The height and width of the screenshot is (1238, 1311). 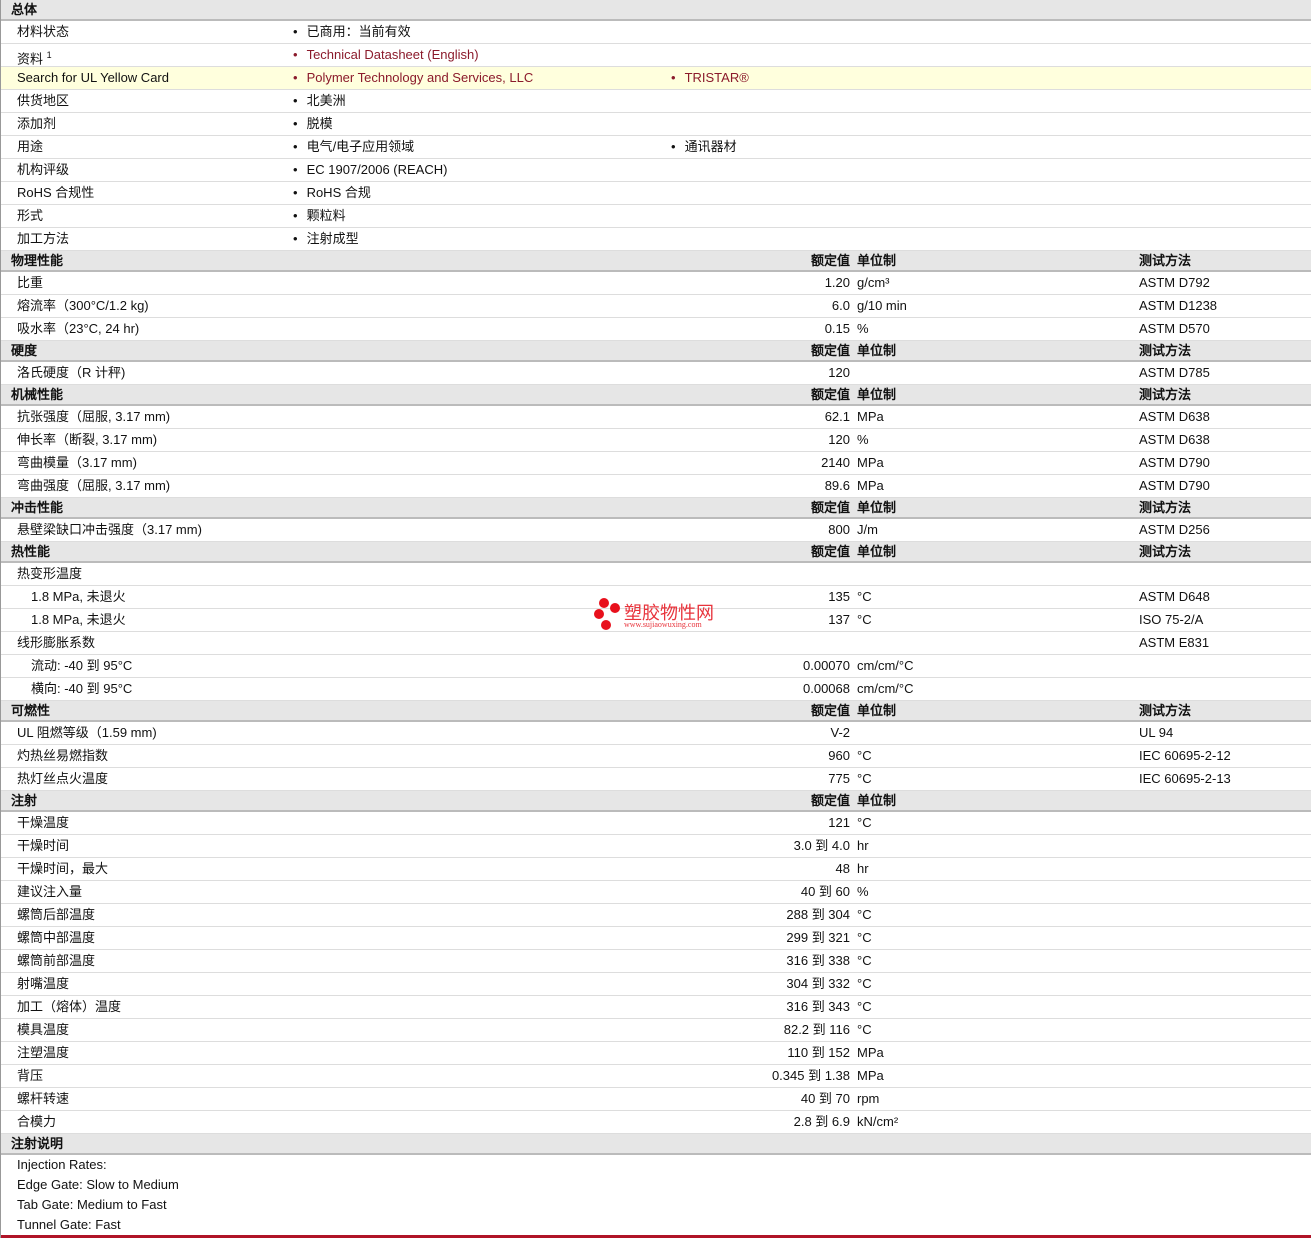 What do you see at coordinates (873, 282) in the screenshot?
I see `property-unit: g/cm³` at bounding box center [873, 282].